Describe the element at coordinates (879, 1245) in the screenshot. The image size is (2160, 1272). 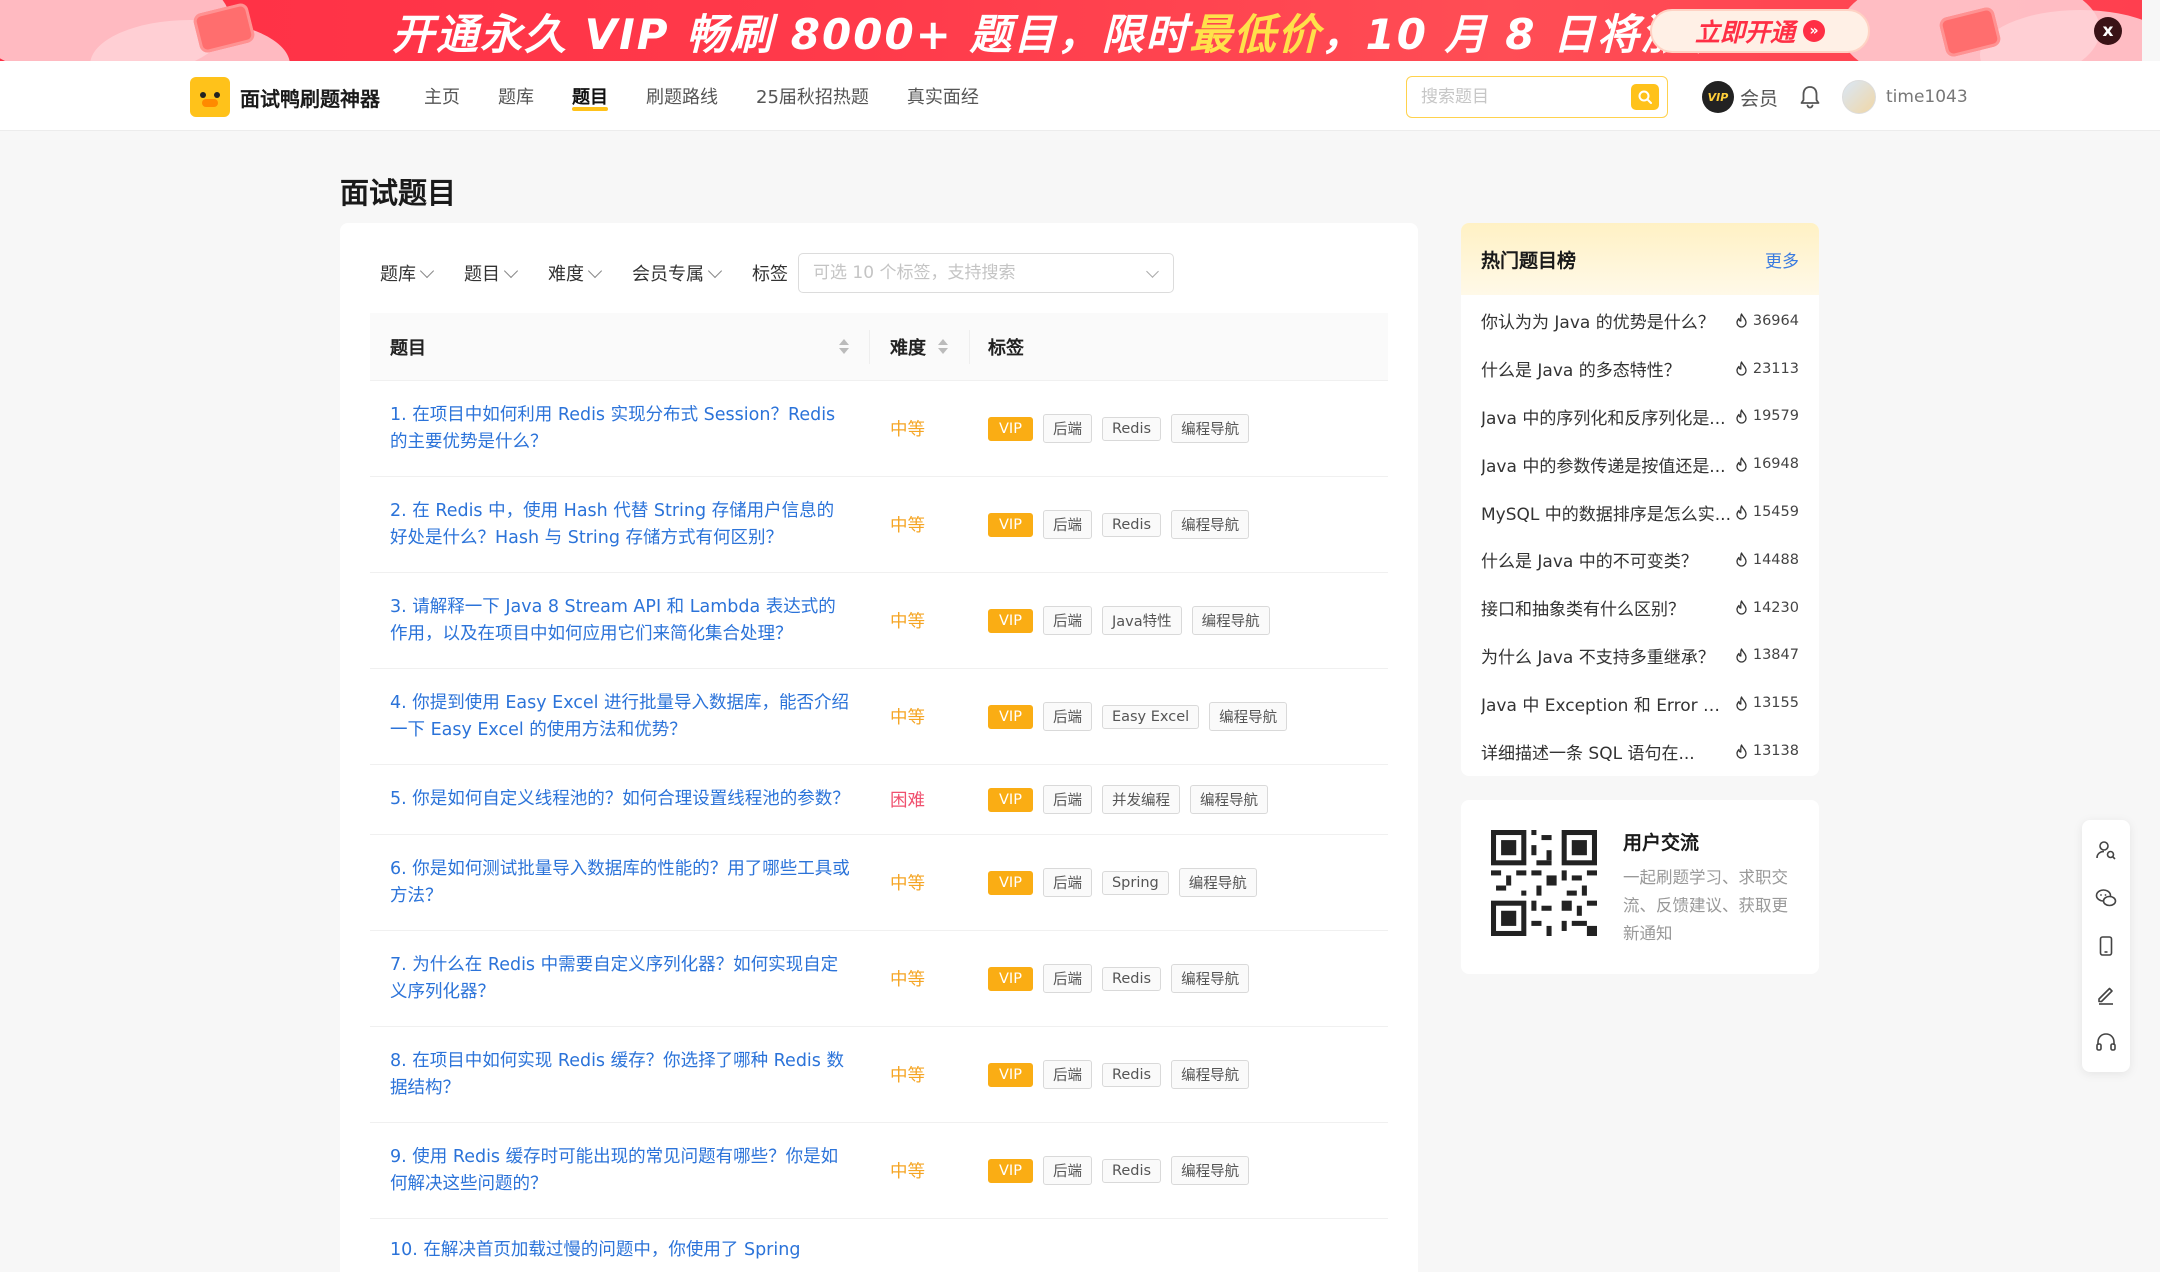
I see `table-row: 10. 在解决首页加载过慢的问题中，你使用了 Spring` at that location.